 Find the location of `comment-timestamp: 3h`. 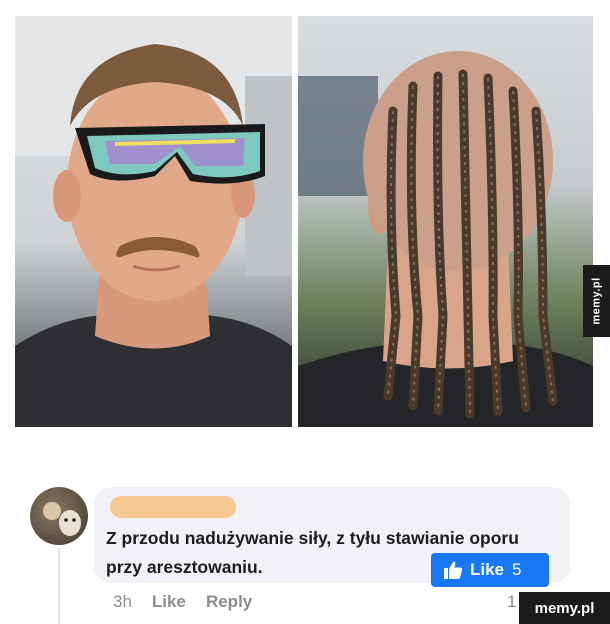

comment-timestamp: 3h is located at coordinates (122, 602).